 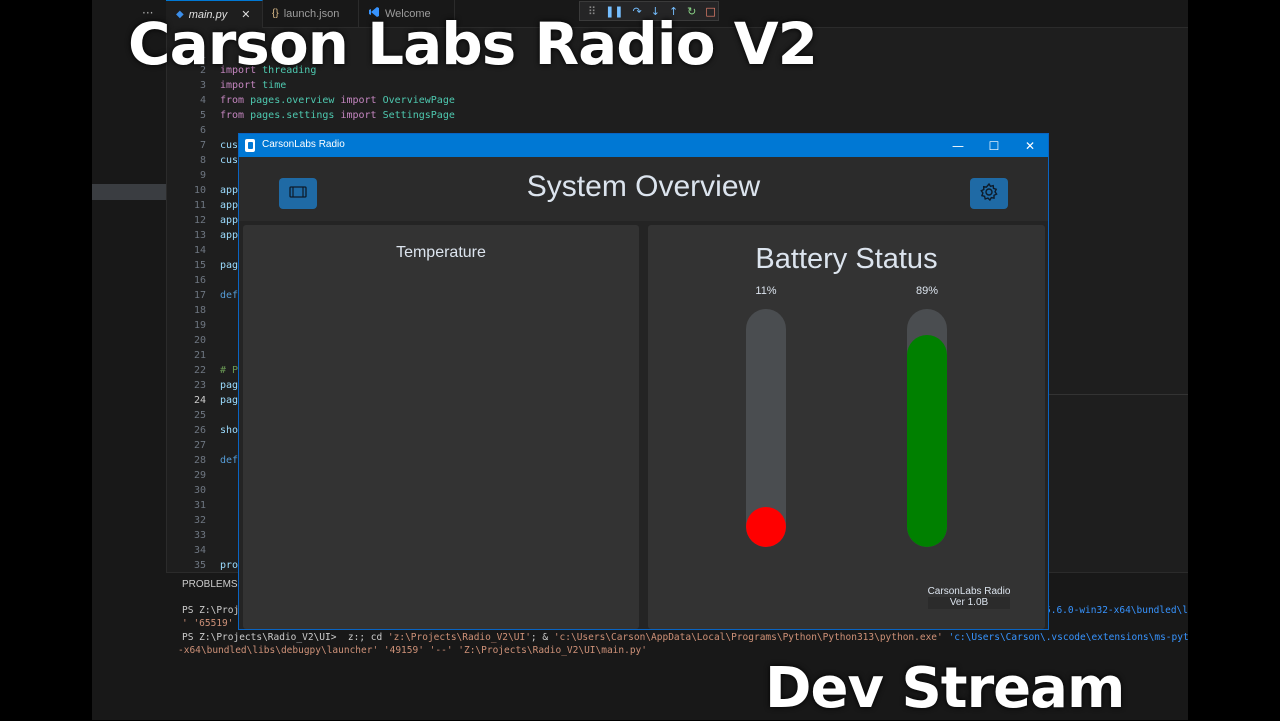 I want to click on maximize-button: ☐, so click(x=994, y=145).